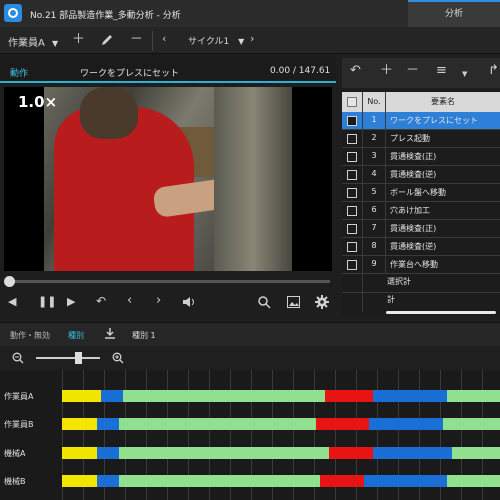 This screenshot has width=500, height=500. Describe the element at coordinates (13, 13) in the screenshot. I see `app-logo-icon` at that location.